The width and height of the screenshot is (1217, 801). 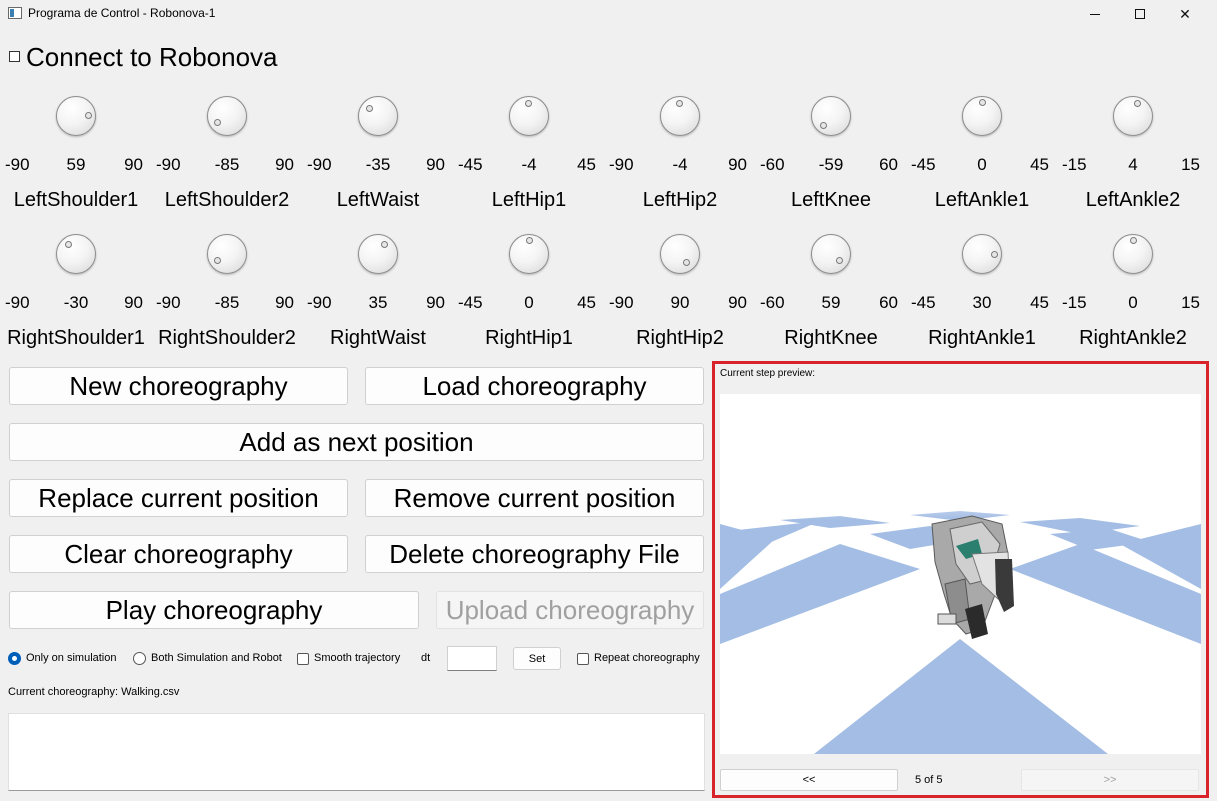 What do you see at coordinates (1110, 780) in the screenshot?
I see `next-step-button: >>` at bounding box center [1110, 780].